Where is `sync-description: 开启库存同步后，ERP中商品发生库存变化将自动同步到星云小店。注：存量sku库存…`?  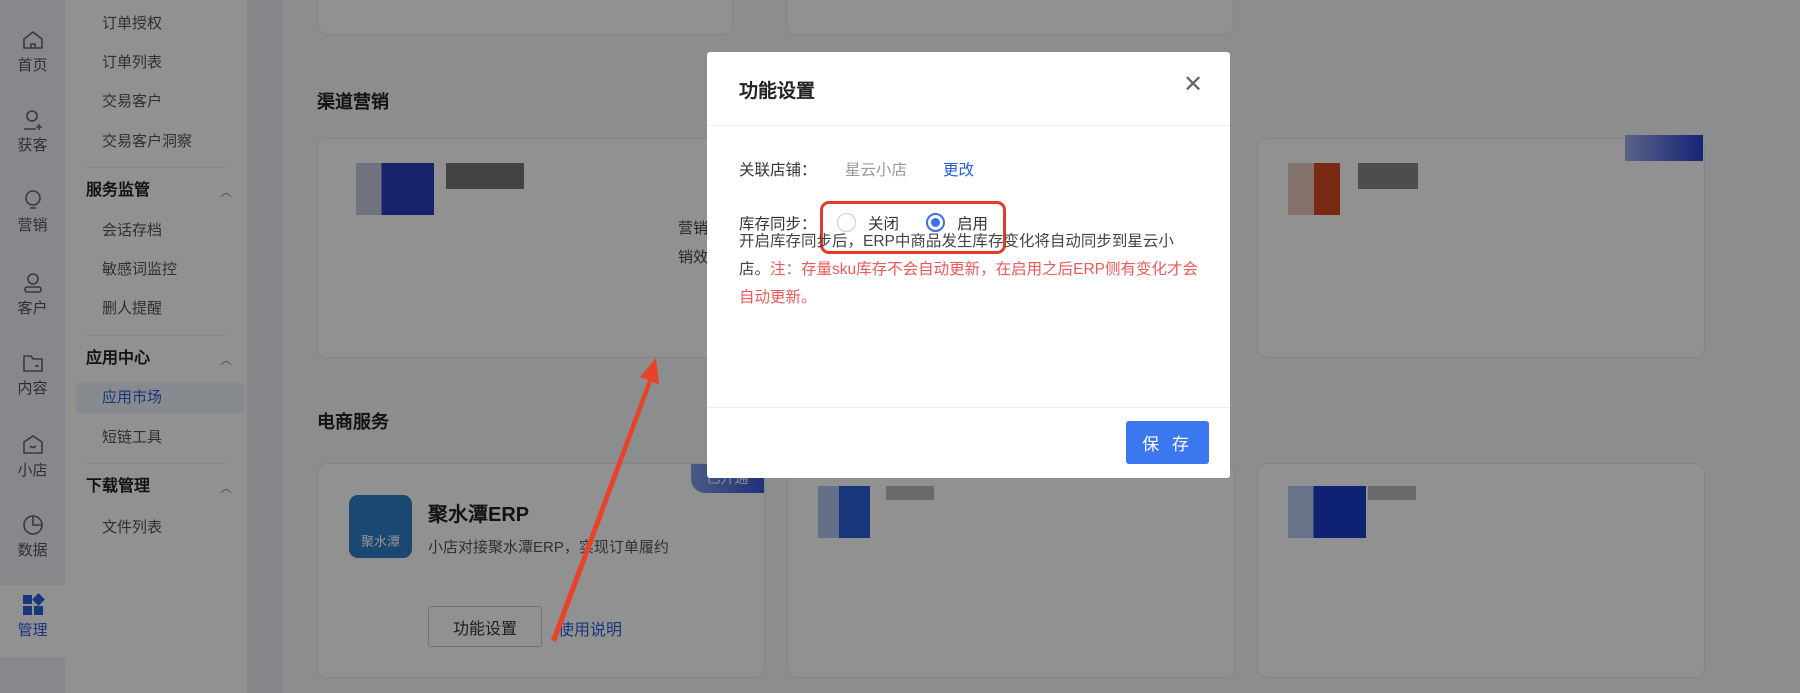 sync-description: 开启库存同步后，ERP中商品发生库存变化将自动同步到星云小店。注：存量sku库存… is located at coordinates (969, 269).